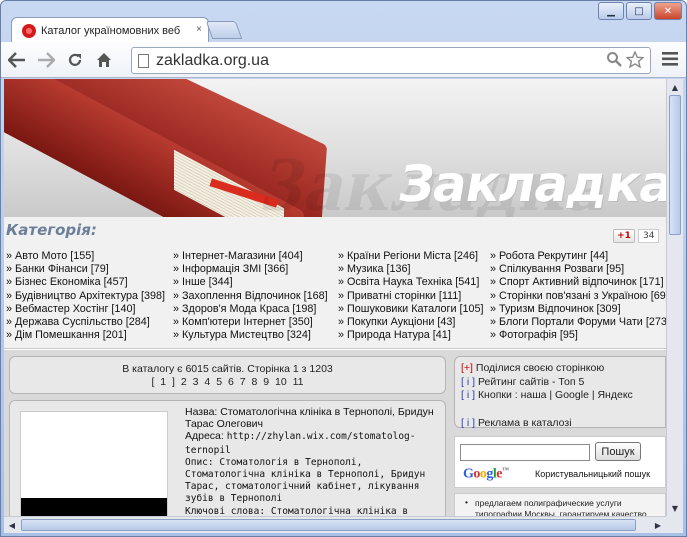  I want to click on google-logo: Google™, so click(486, 474).